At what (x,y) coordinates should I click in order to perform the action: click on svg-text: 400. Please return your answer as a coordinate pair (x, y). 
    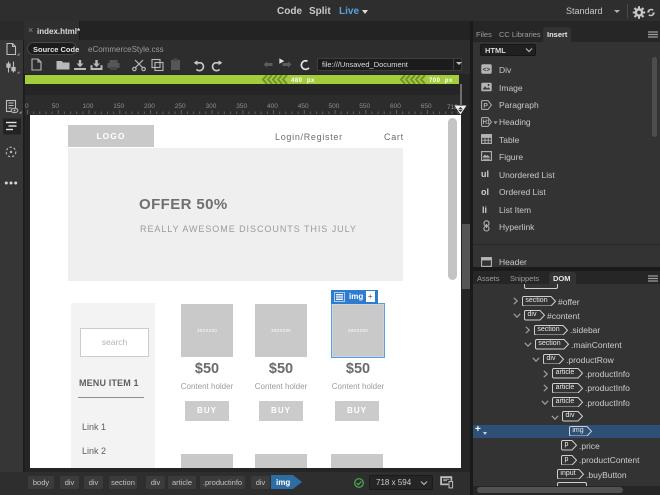
    Looking at the image, I should click on (272, 106).